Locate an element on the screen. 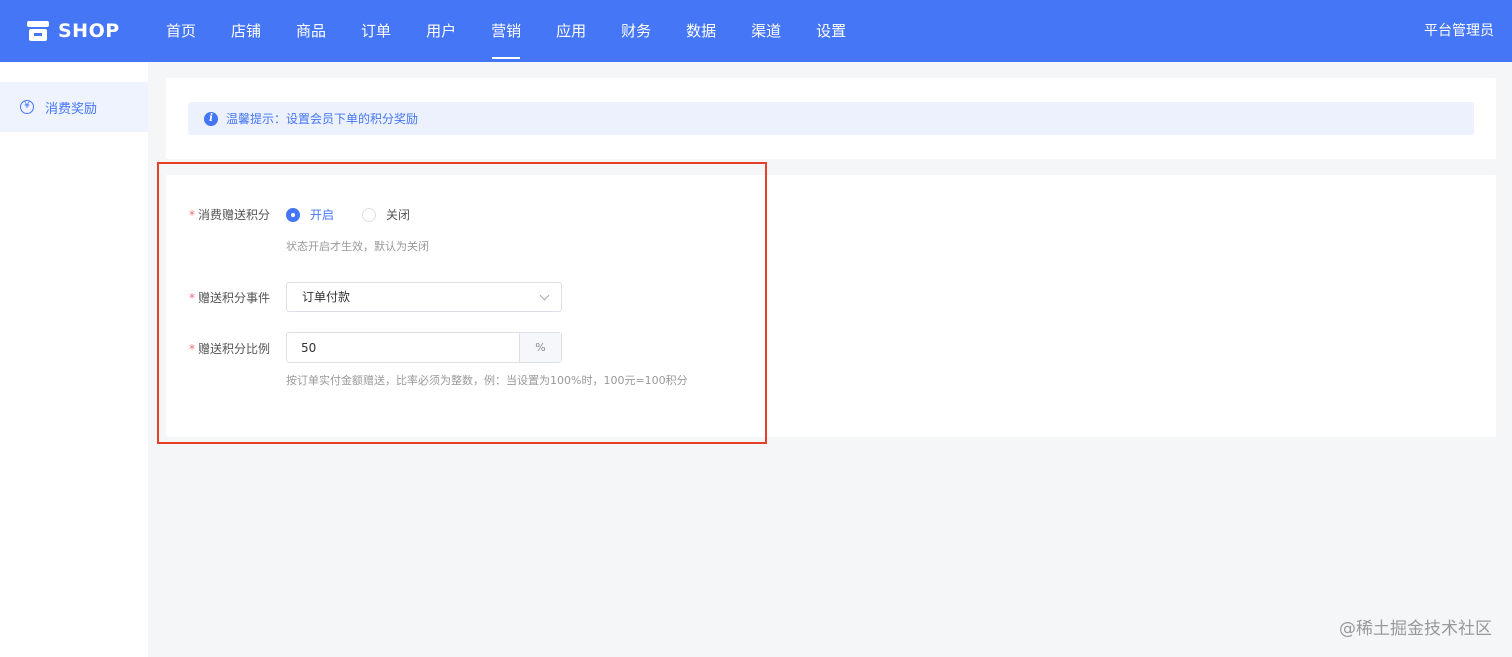 This screenshot has width=1512, height=657. percent-suffix: % is located at coordinates (540, 347).